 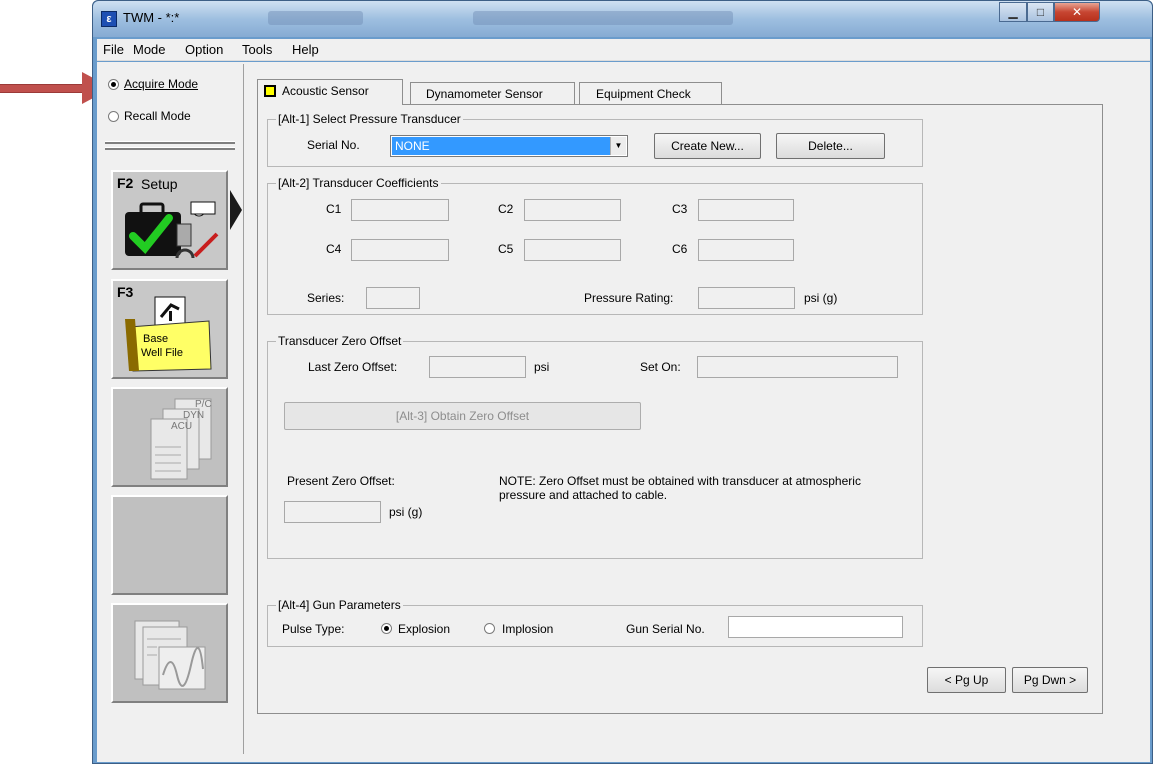 I want to click on setup-label: Setup, so click(x=159, y=184).